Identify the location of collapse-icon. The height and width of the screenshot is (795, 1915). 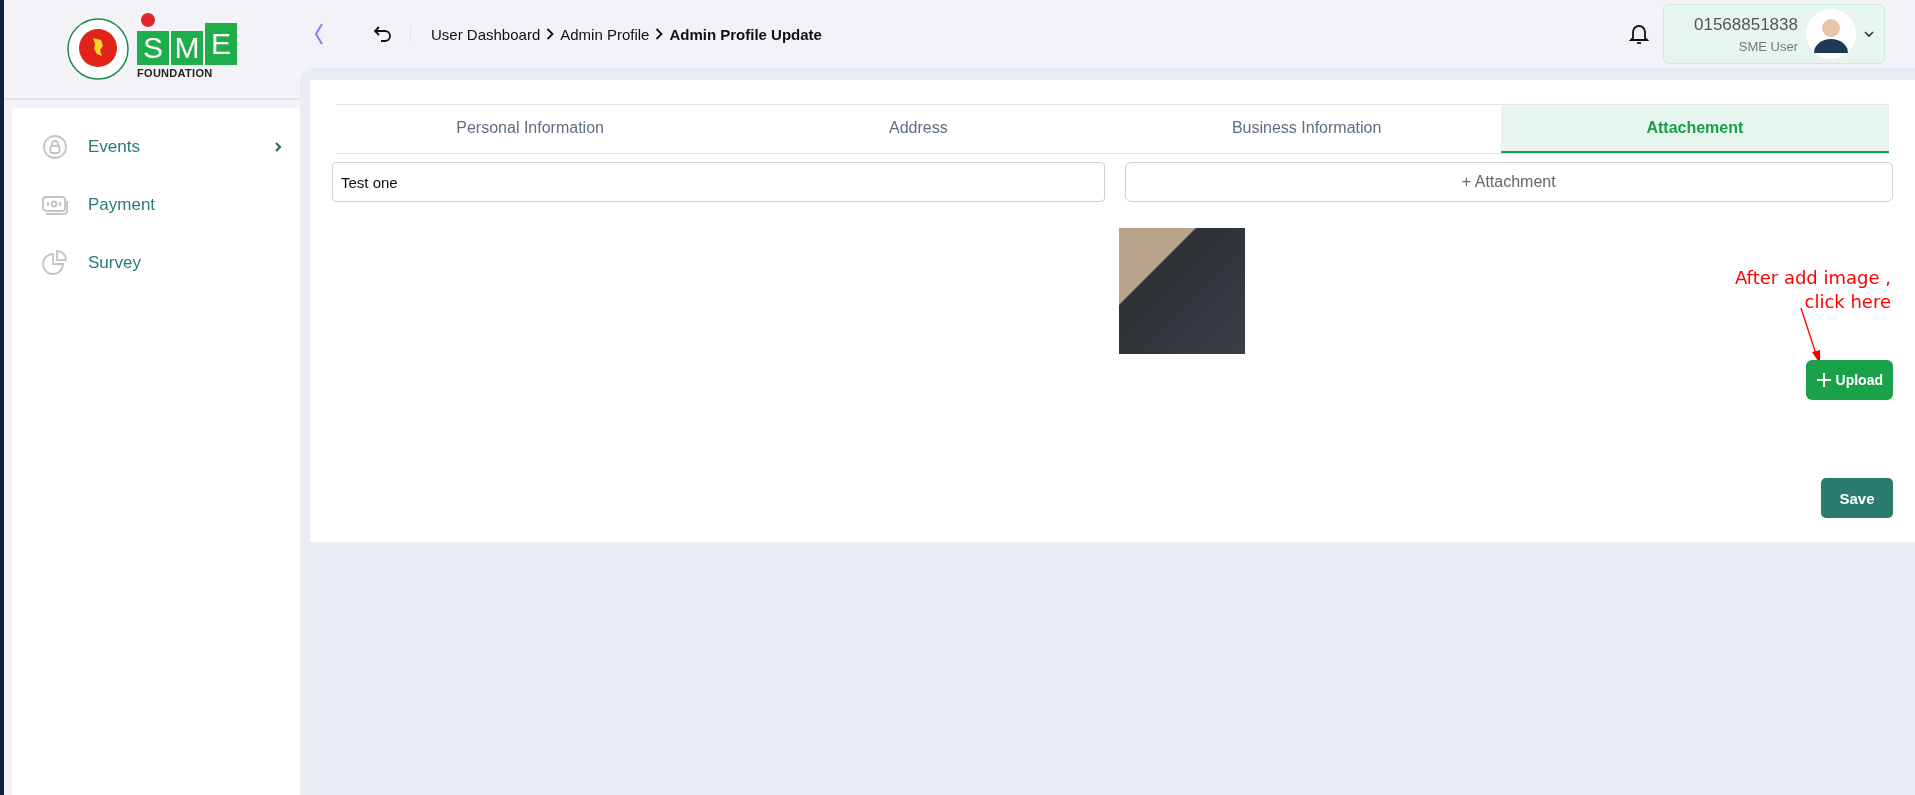
(319, 34).